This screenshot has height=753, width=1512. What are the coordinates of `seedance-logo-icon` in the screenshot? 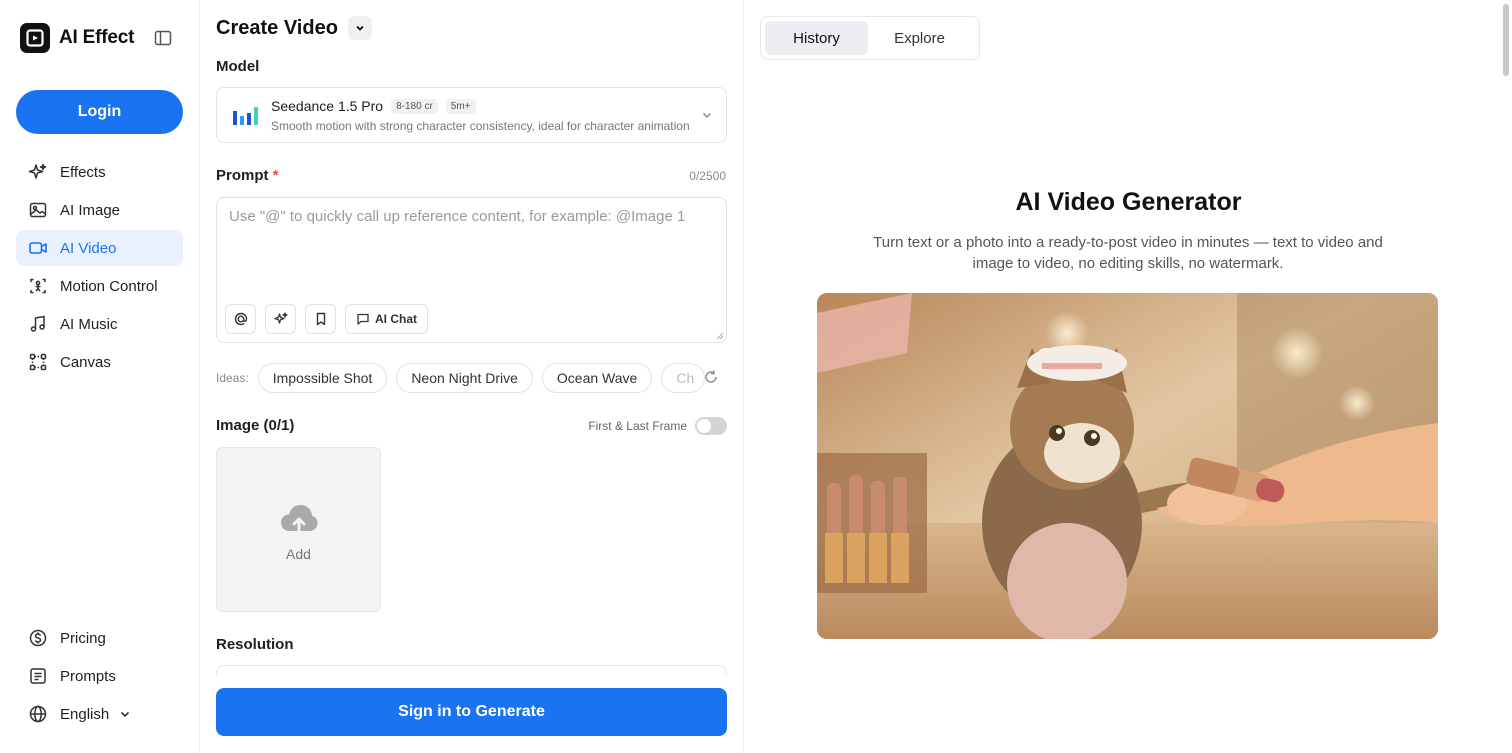 It's located at (245, 116).